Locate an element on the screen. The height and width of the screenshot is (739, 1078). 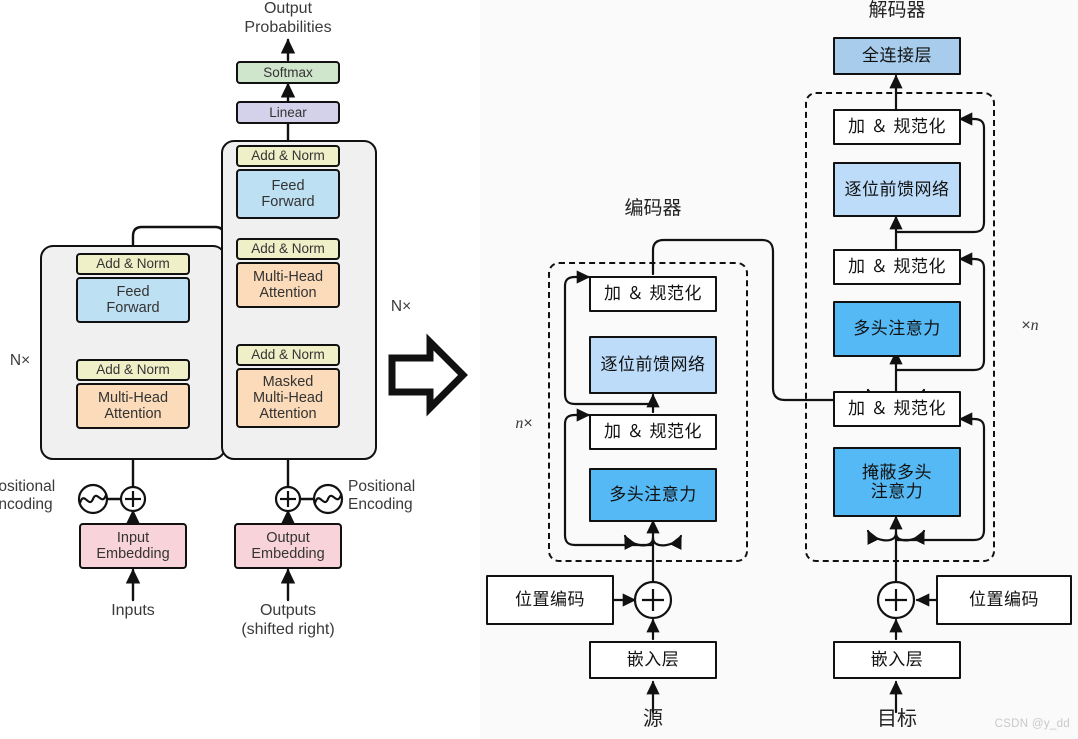
label-decoder-repeat-count: ×n is located at coordinates (1030, 317).